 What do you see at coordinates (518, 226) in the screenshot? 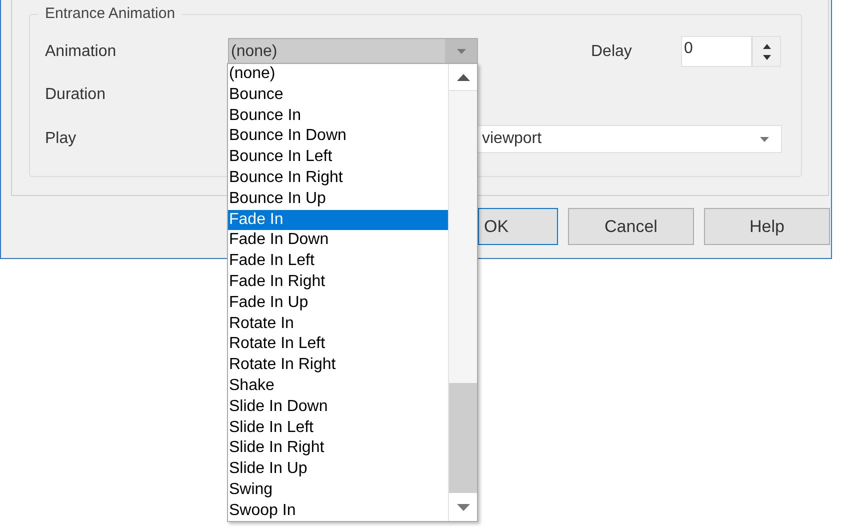
I see `dialog-button: OK` at bounding box center [518, 226].